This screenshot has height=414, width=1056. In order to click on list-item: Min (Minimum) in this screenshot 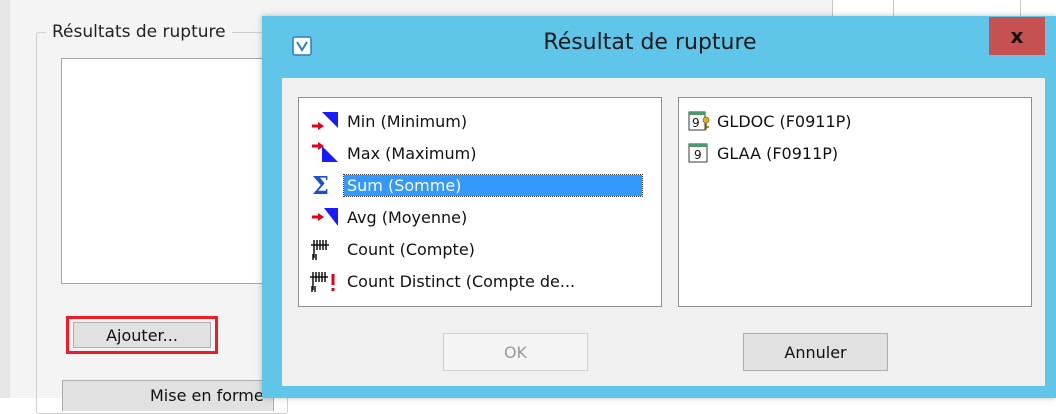, I will do `click(389, 121)`.